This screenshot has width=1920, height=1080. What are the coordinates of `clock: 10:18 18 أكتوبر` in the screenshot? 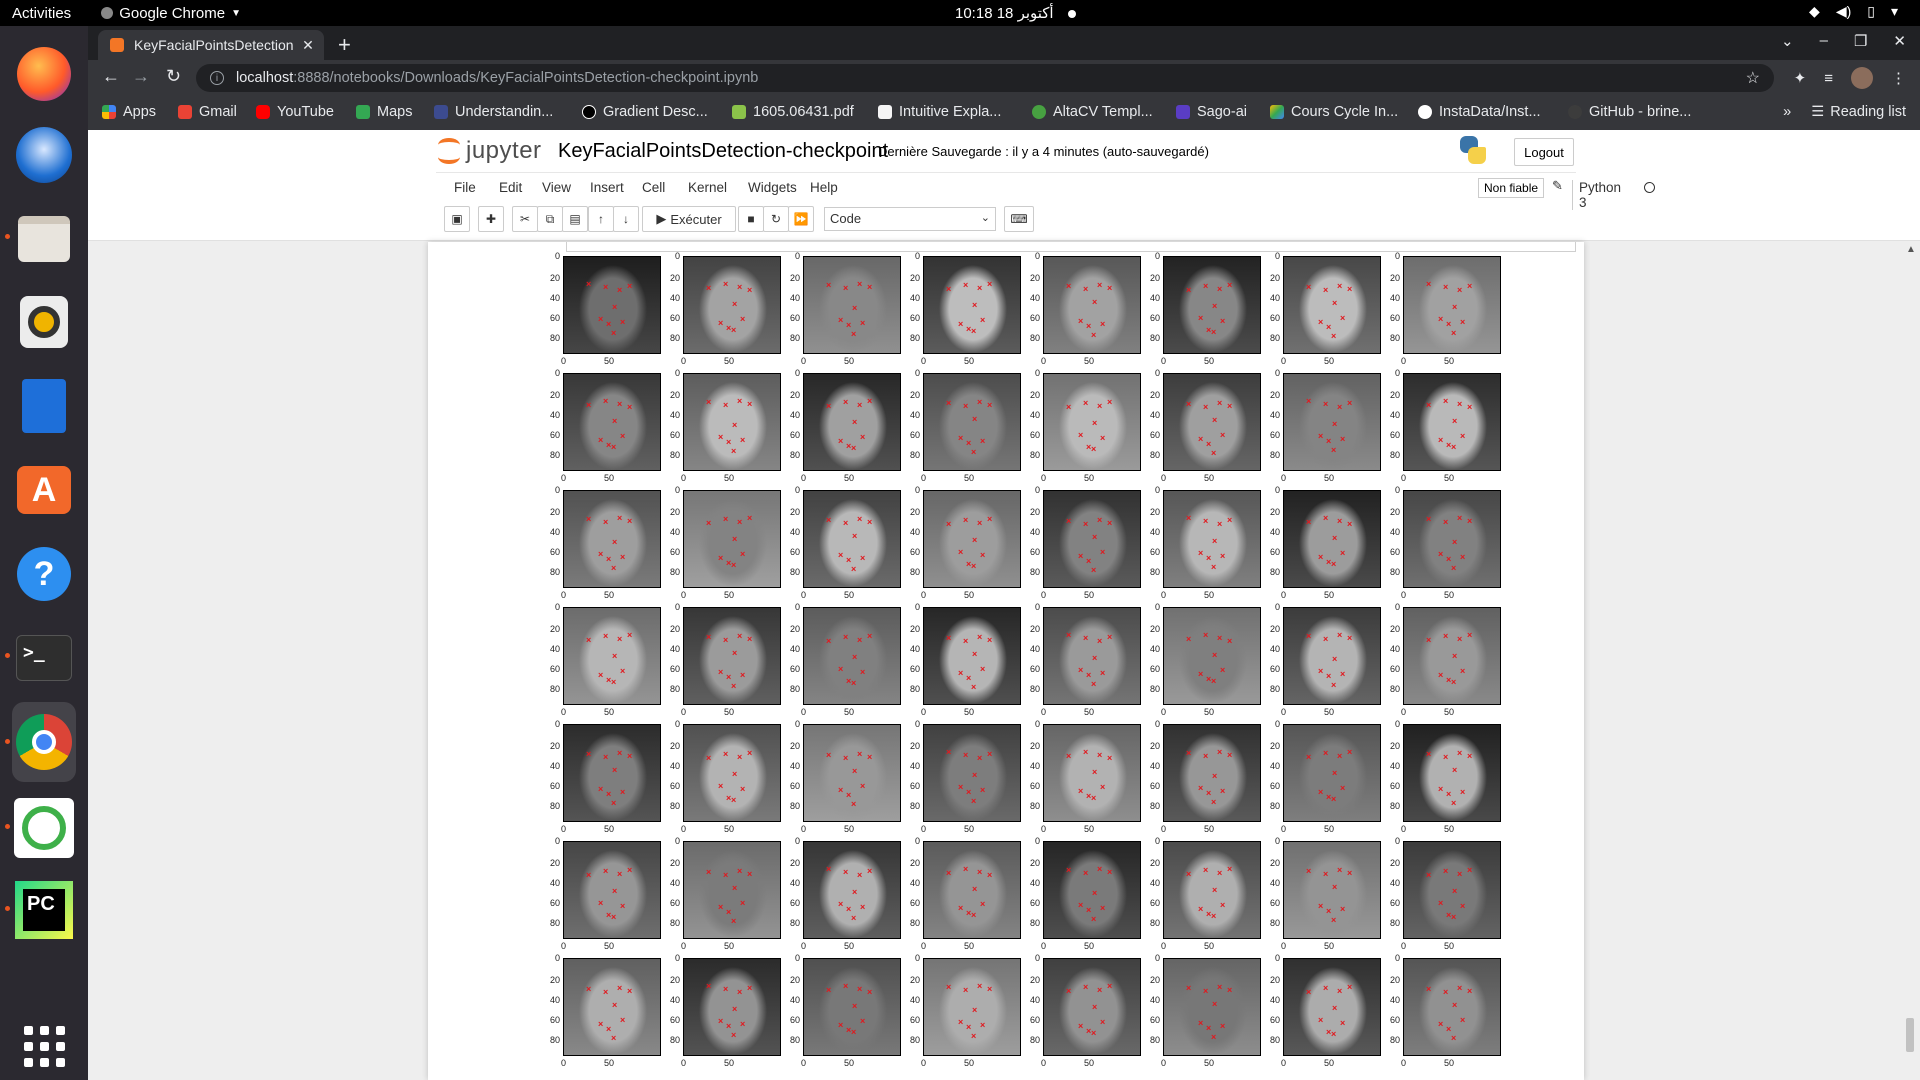 It's located at (1015, 13).